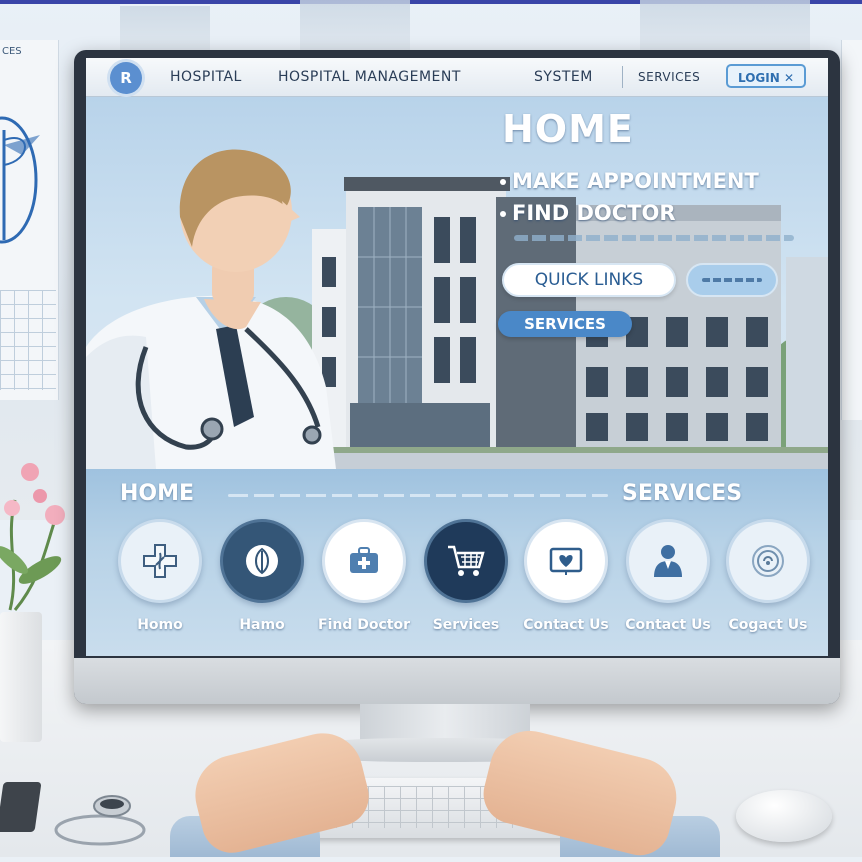 This screenshot has height=862, width=862. I want to click on nav-tile-label: Services, so click(466, 625).